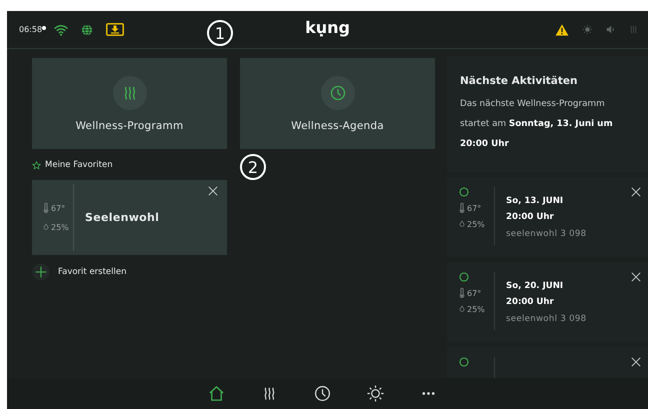 The width and height of the screenshot is (648, 409). Describe the element at coordinates (87, 30) in the screenshot. I see `globe-icon` at that location.